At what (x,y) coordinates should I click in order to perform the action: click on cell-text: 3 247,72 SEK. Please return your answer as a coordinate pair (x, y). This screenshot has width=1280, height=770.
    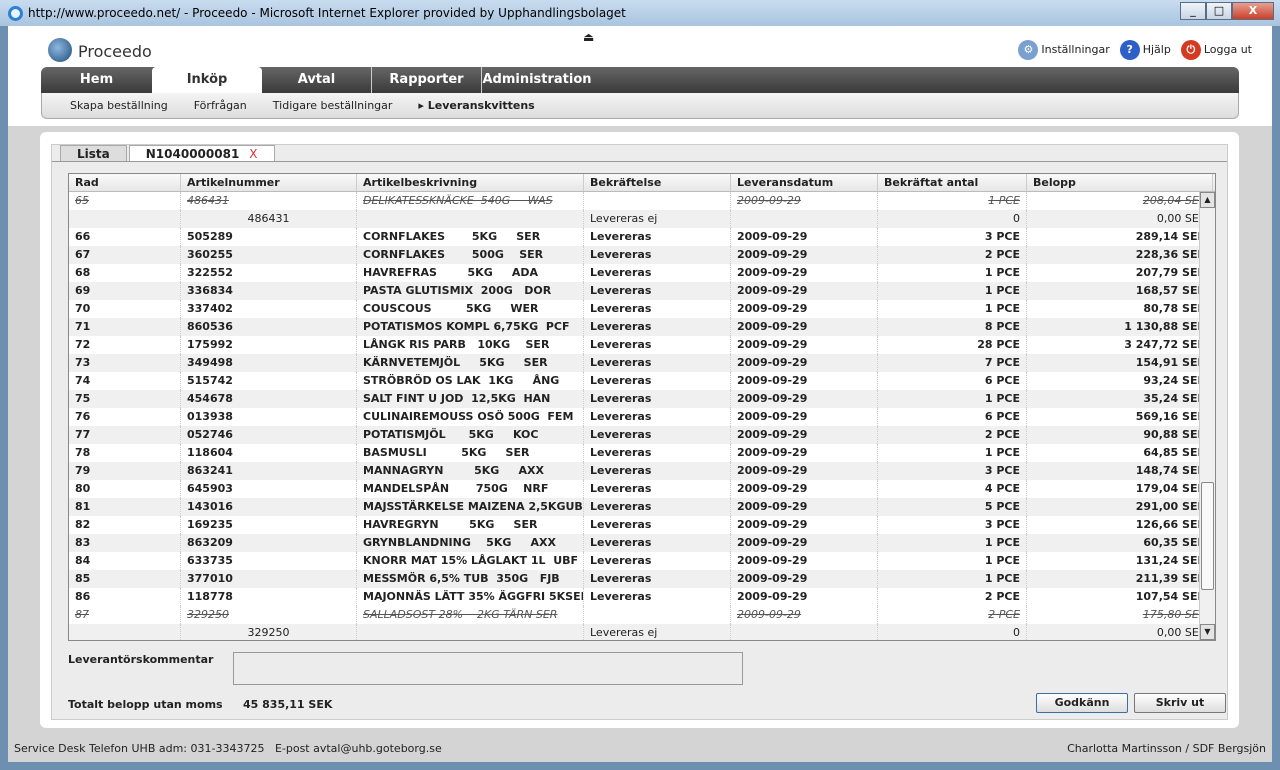
    Looking at the image, I should click on (1165, 344).